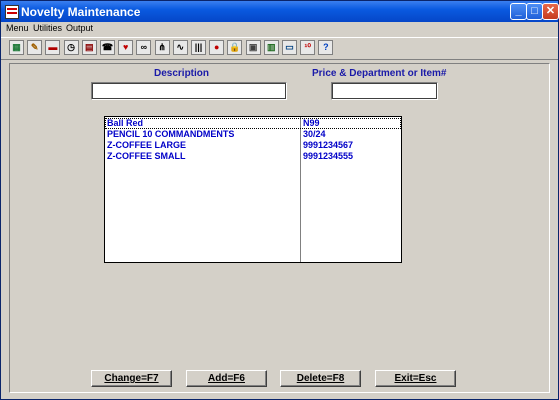  What do you see at coordinates (89, 47) in the screenshot?
I see `grid-icon: ▤` at bounding box center [89, 47].